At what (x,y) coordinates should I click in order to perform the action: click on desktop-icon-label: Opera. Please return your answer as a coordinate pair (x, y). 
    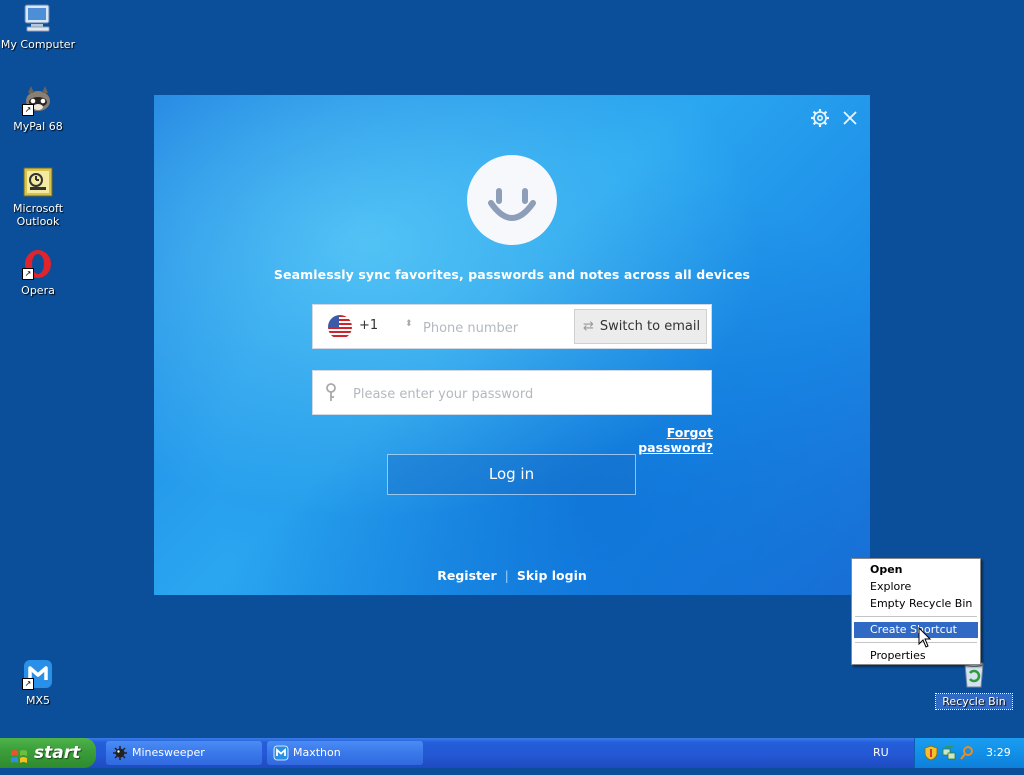
    Looking at the image, I should click on (38, 290).